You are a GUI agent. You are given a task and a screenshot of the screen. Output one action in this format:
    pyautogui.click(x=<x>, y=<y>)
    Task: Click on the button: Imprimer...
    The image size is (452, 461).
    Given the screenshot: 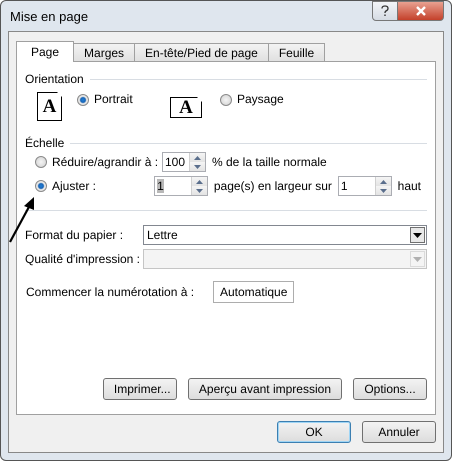 What is the action you would take?
    pyautogui.click(x=139, y=389)
    